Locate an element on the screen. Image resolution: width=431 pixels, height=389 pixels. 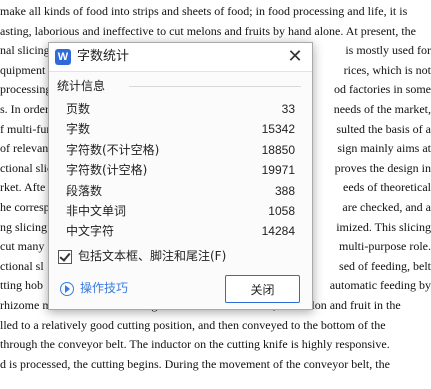
stat-row-chars-no-spaces: 字符数(不计空格) 18850 is located at coordinates (180, 150).